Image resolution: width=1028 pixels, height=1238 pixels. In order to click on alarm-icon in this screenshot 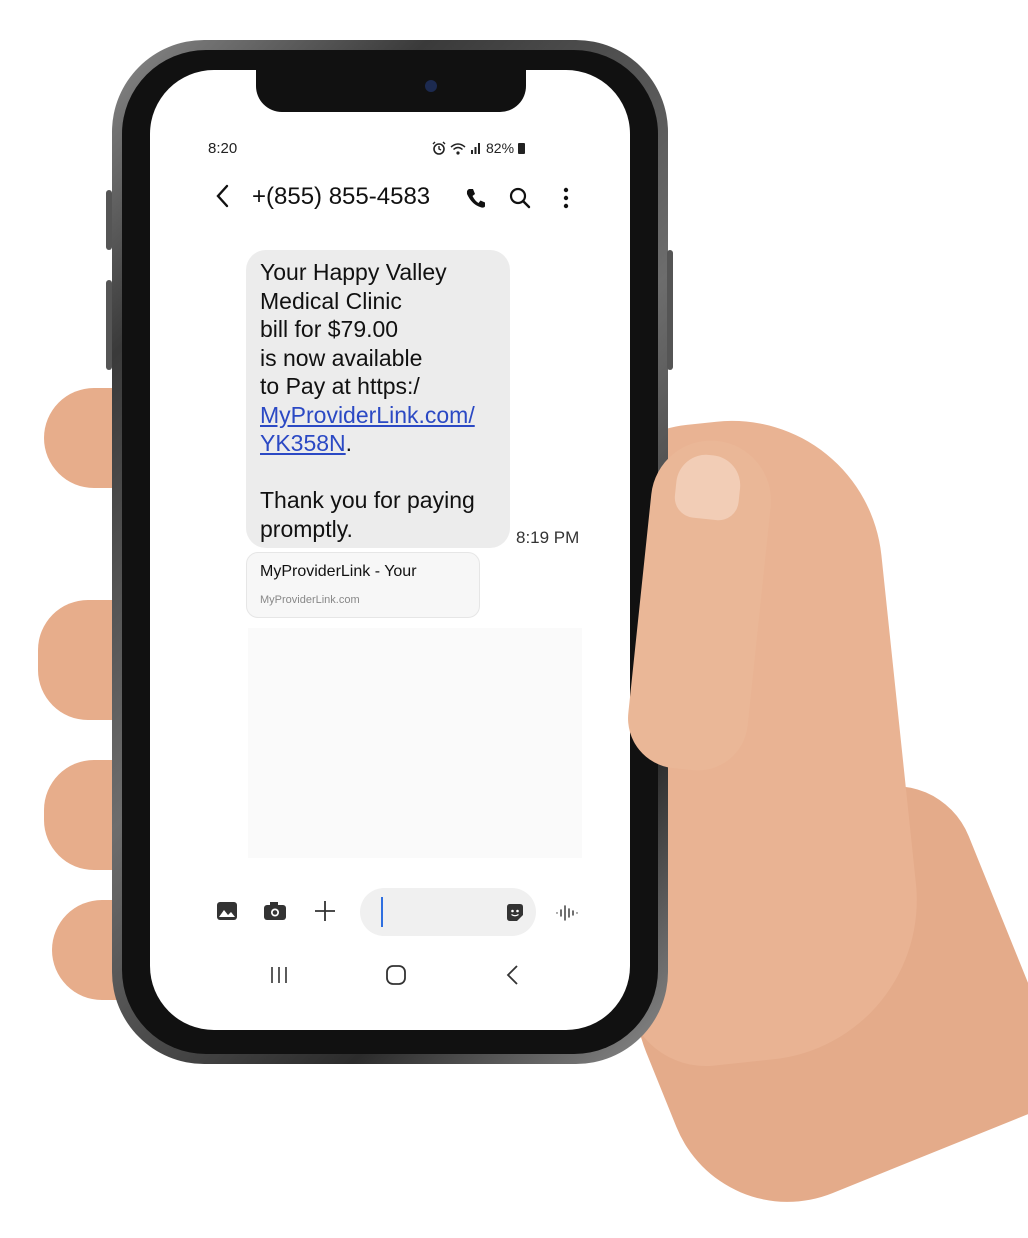, I will do `click(439, 148)`.